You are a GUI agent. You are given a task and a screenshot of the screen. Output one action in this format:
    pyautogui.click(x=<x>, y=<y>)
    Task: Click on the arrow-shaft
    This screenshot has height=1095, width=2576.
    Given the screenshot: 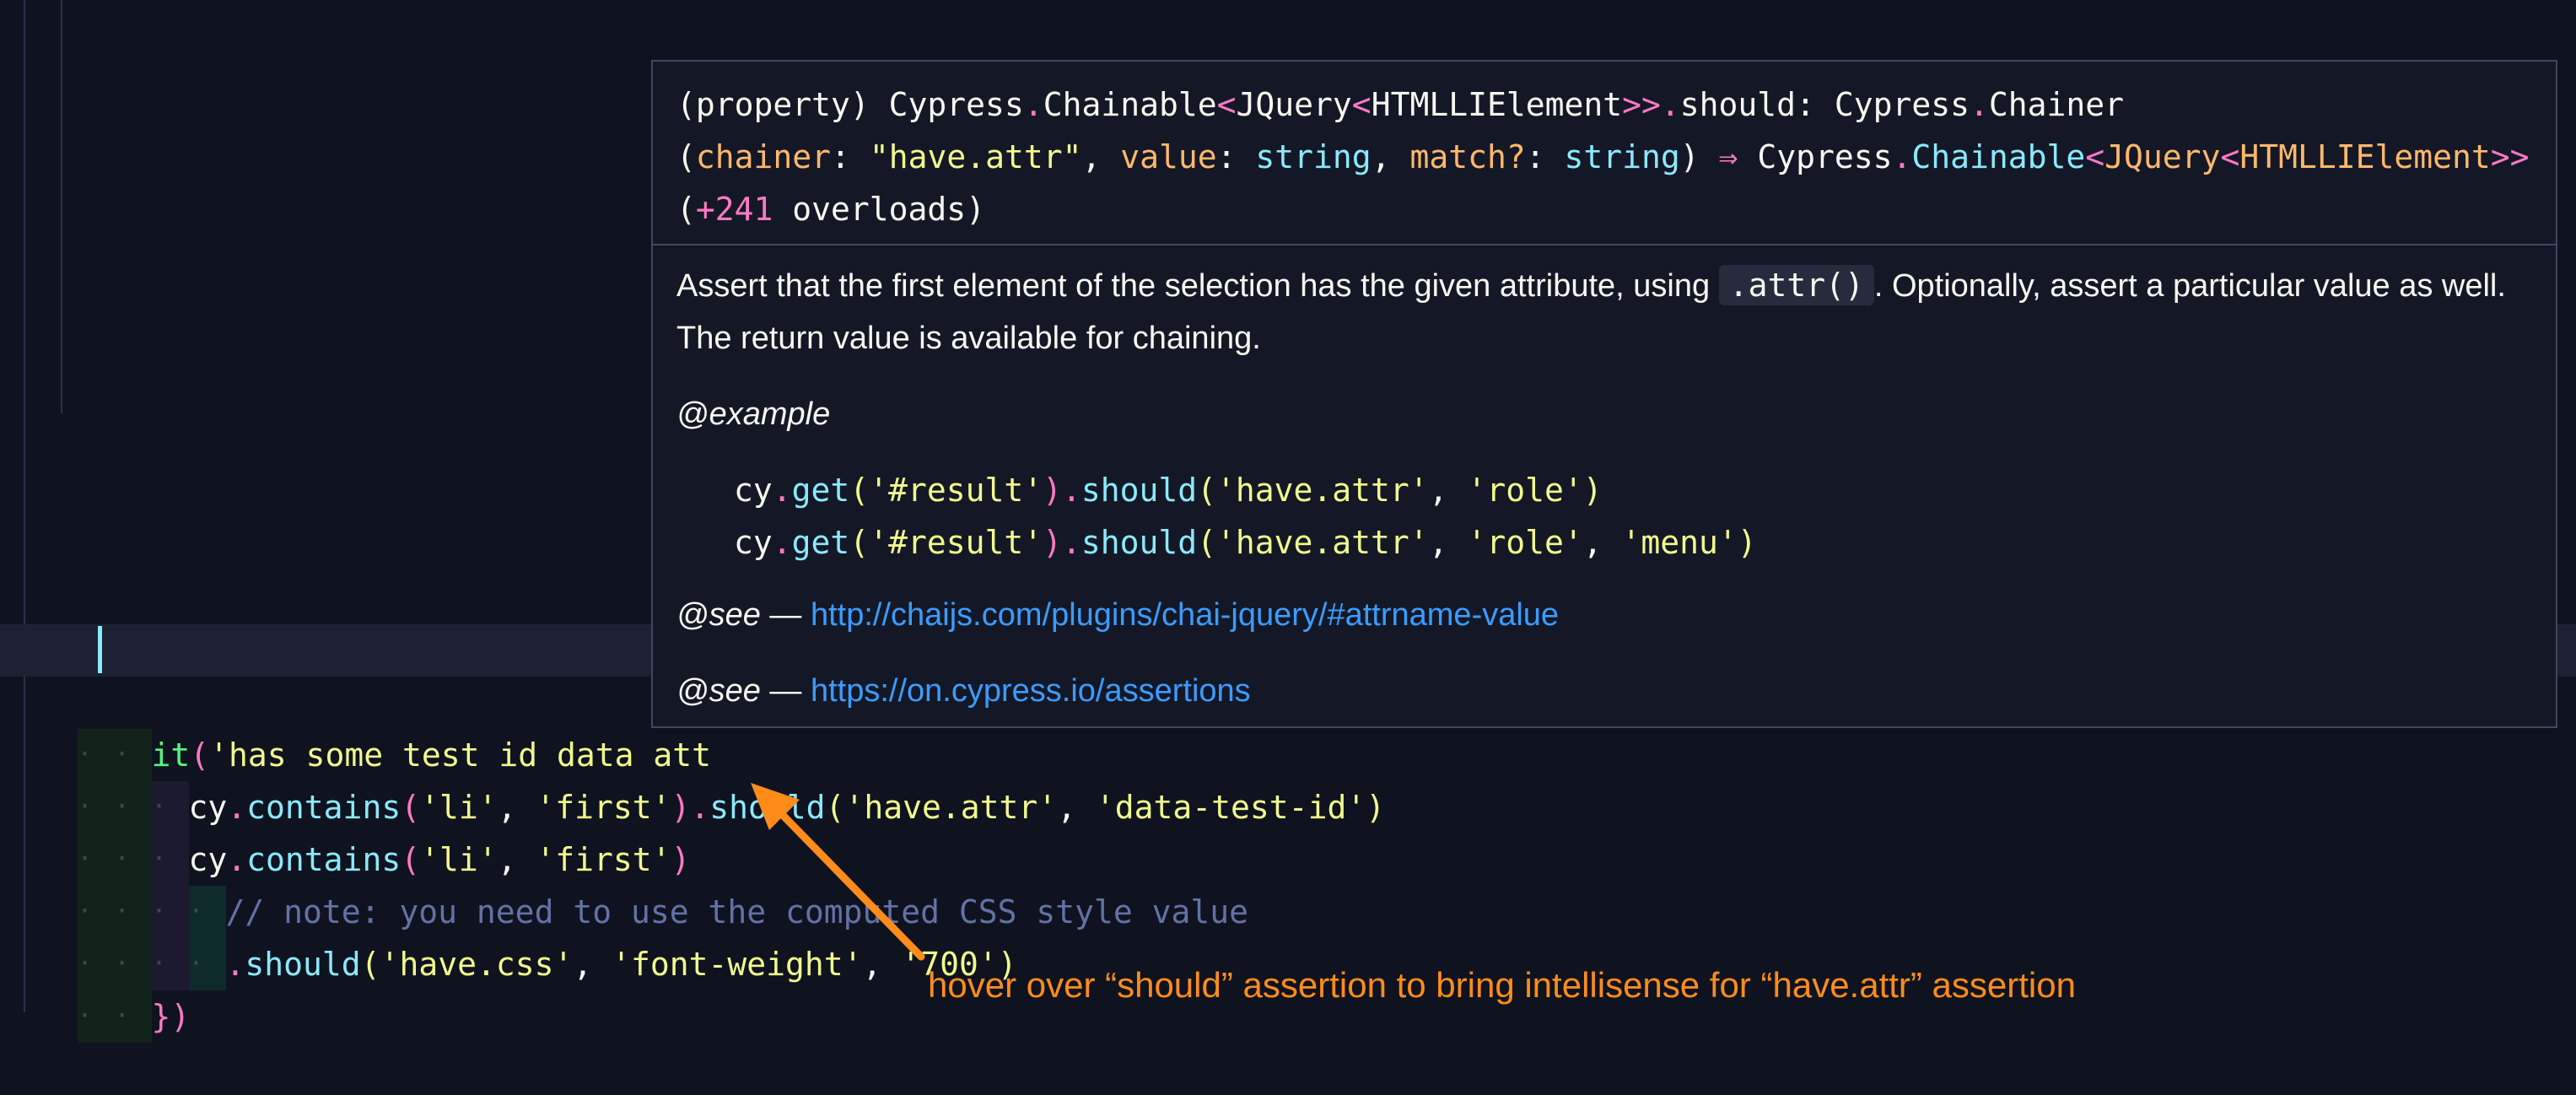 What is the action you would take?
    pyautogui.click(x=847, y=881)
    